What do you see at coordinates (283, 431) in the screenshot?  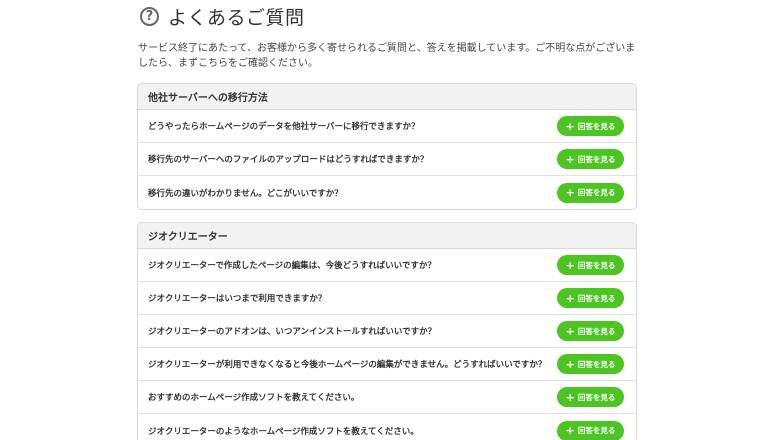 I see `faq-question: ジオクリエーターのようなホームページ作成ソフトを教えてください。` at bounding box center [283, 431].